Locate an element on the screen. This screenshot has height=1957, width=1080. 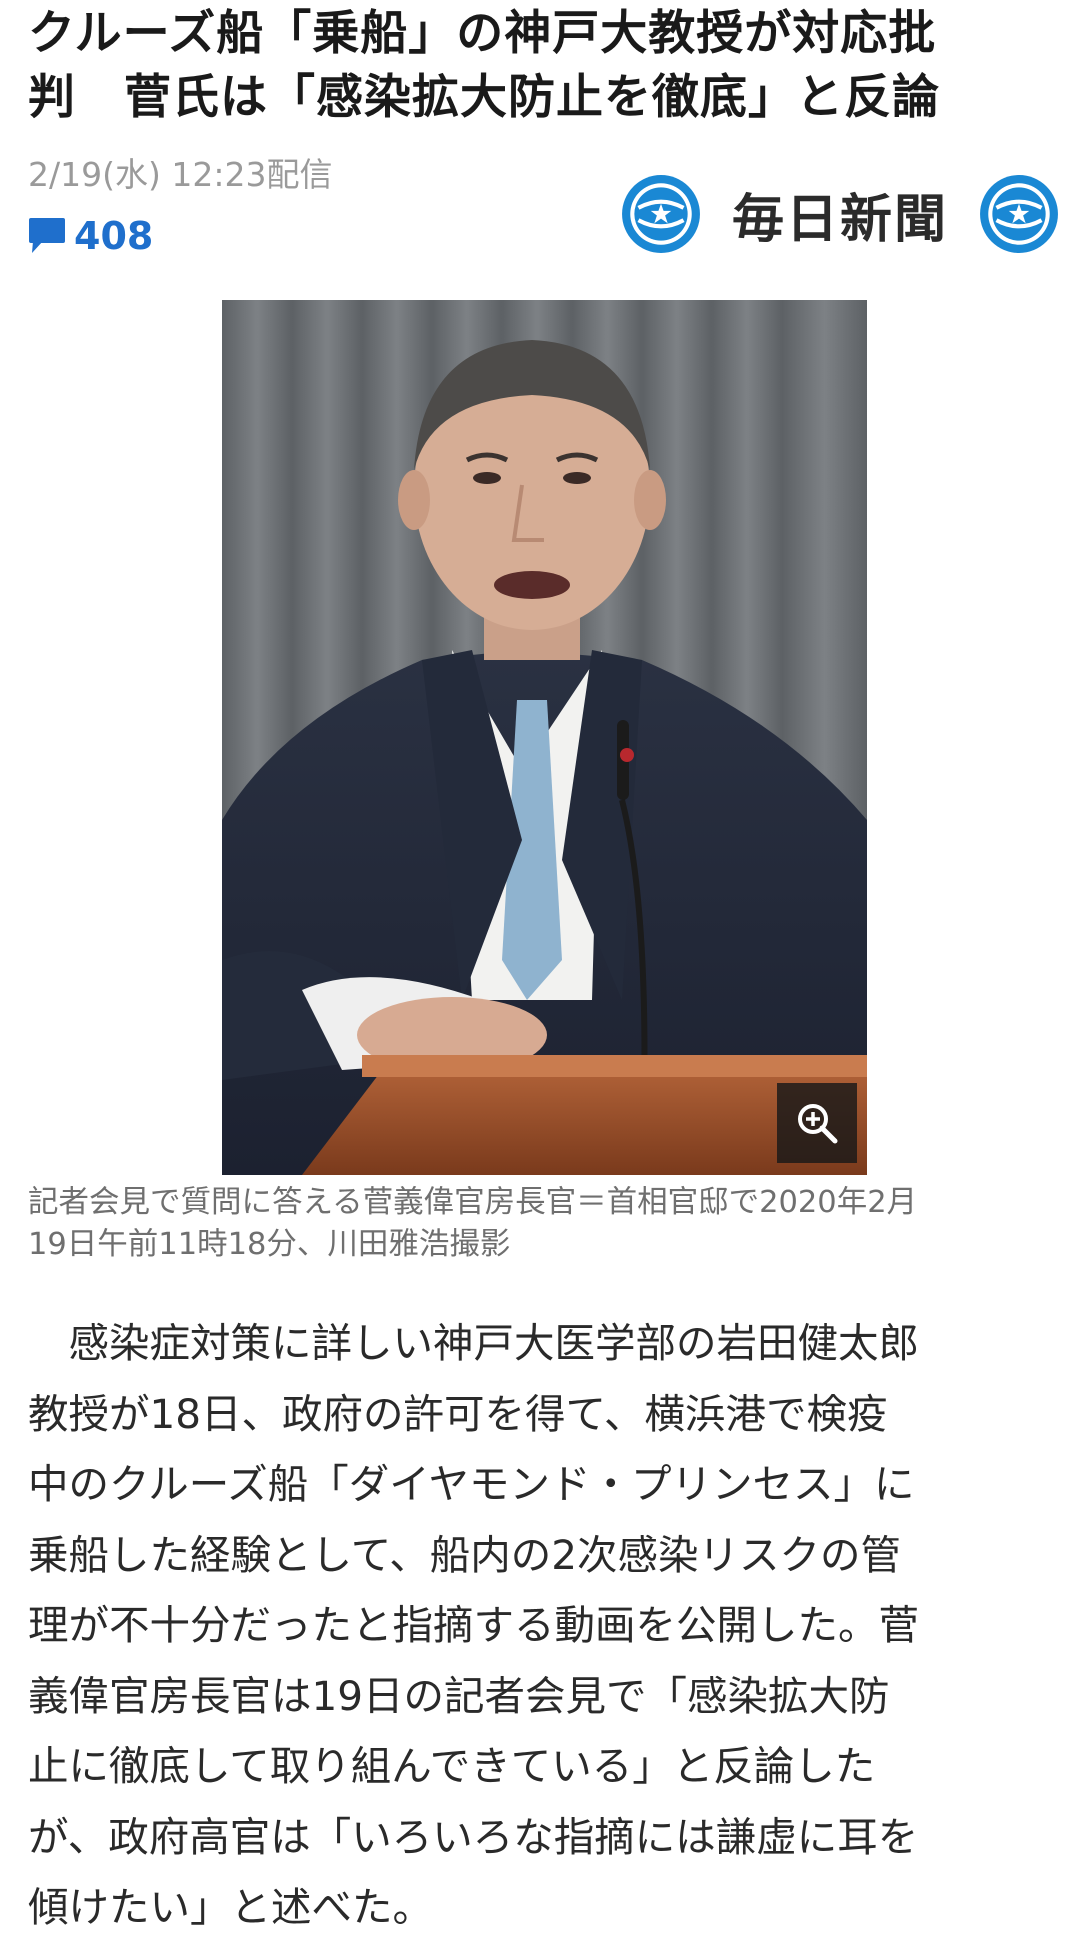
publisher-logo: 毎日新聞 is located at coordinates (840, 214).